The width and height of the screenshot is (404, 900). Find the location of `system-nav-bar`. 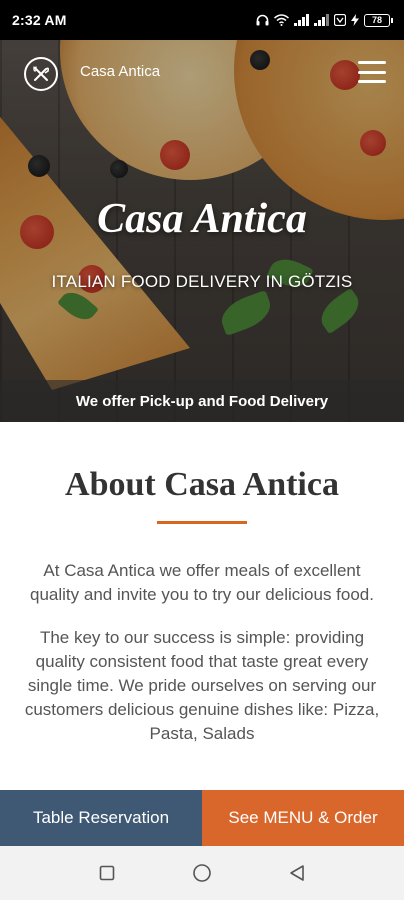

system-nav-bar is located at coordinates (202, 873).